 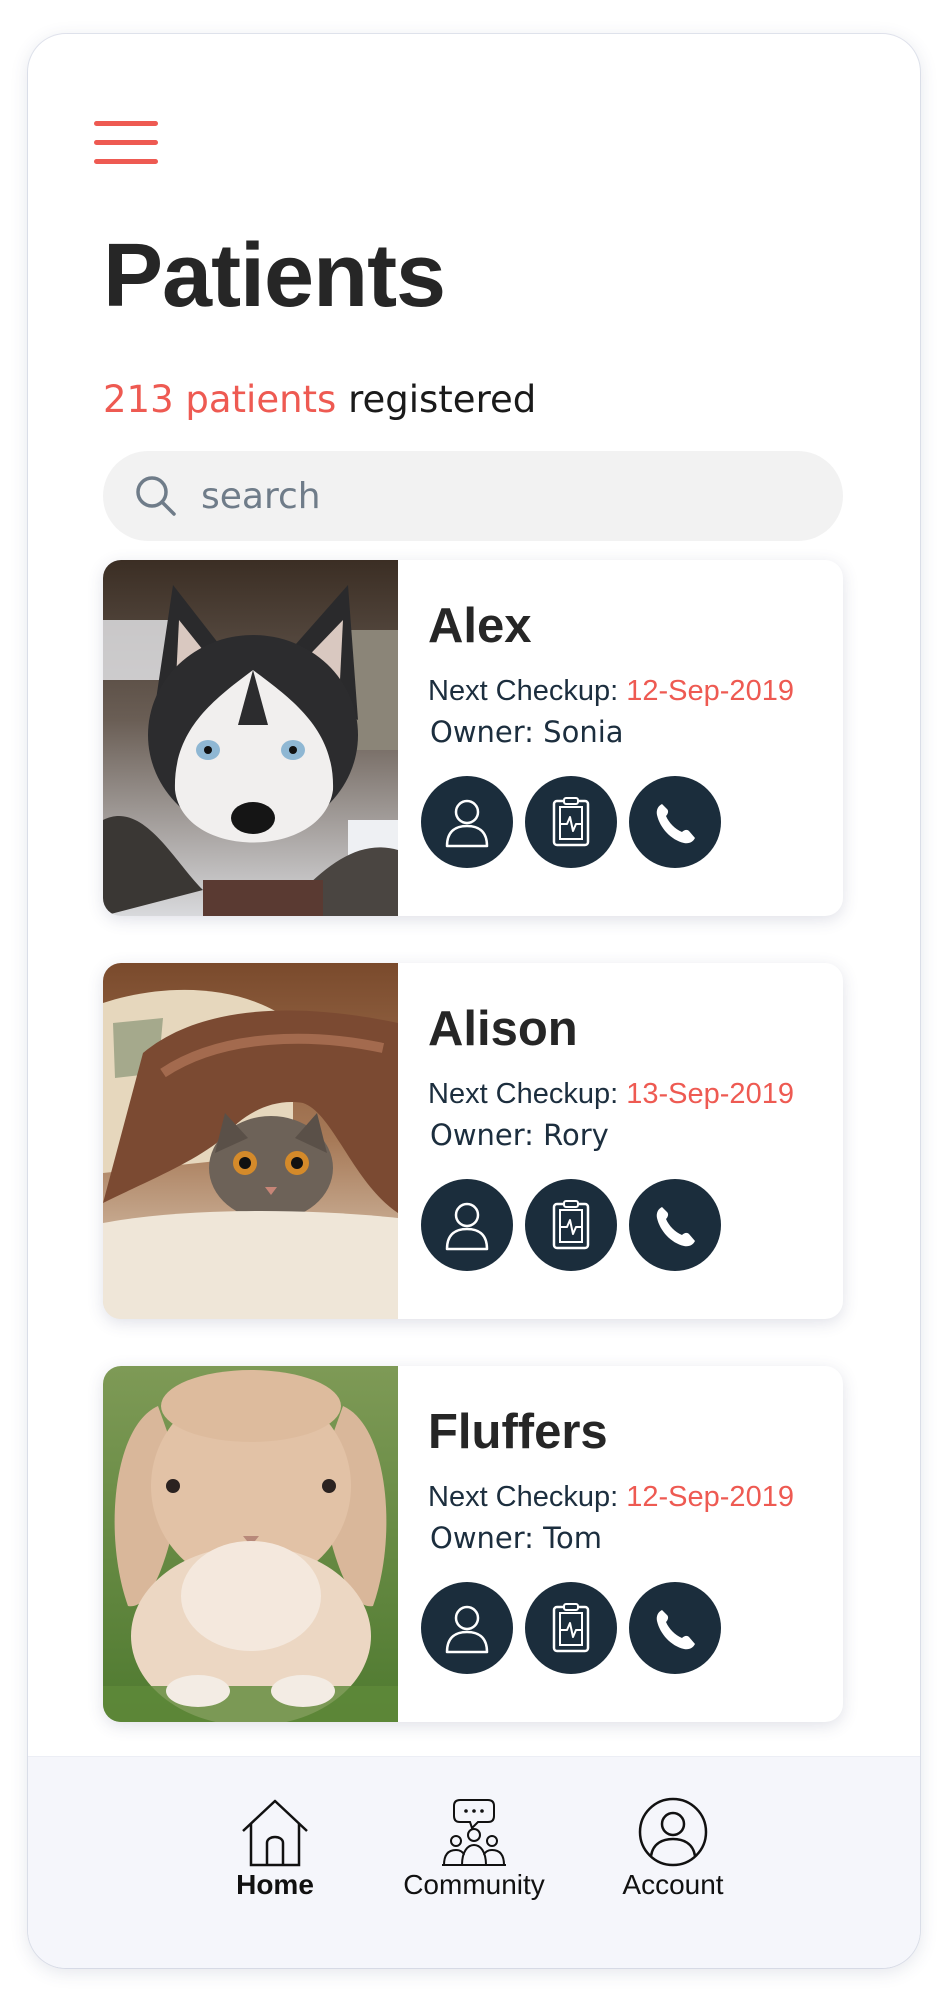 I want to click on nav-item-home: Home, so click(x=275, y=1837).